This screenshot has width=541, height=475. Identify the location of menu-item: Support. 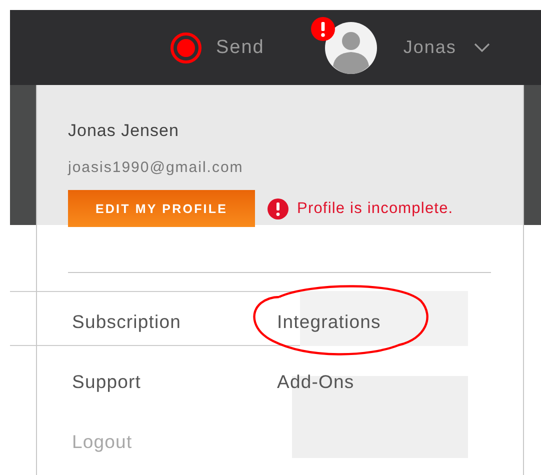
(106, 382).